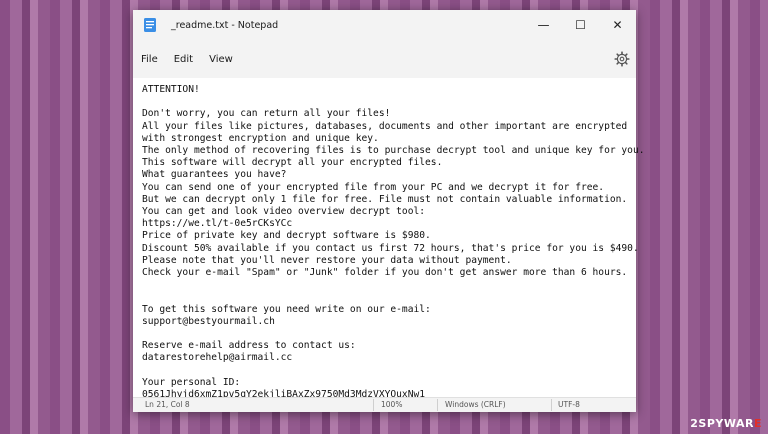 The image size is (768, 434). Describe the element at coordinates (225, 25) in the screenshot. I see `window-title: _readme.txt - Notepad` at that location.